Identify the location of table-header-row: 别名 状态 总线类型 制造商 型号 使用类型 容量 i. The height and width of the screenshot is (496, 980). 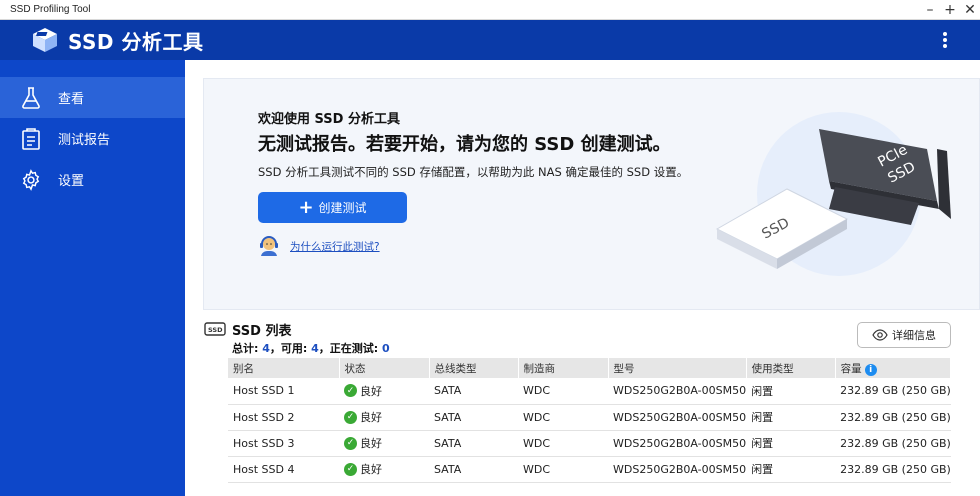
(590, 368).